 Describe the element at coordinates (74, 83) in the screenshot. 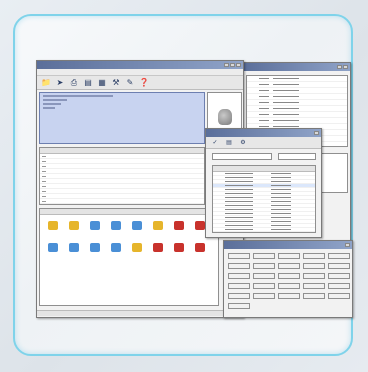

I see `printer-icon: ⎙` at that location.